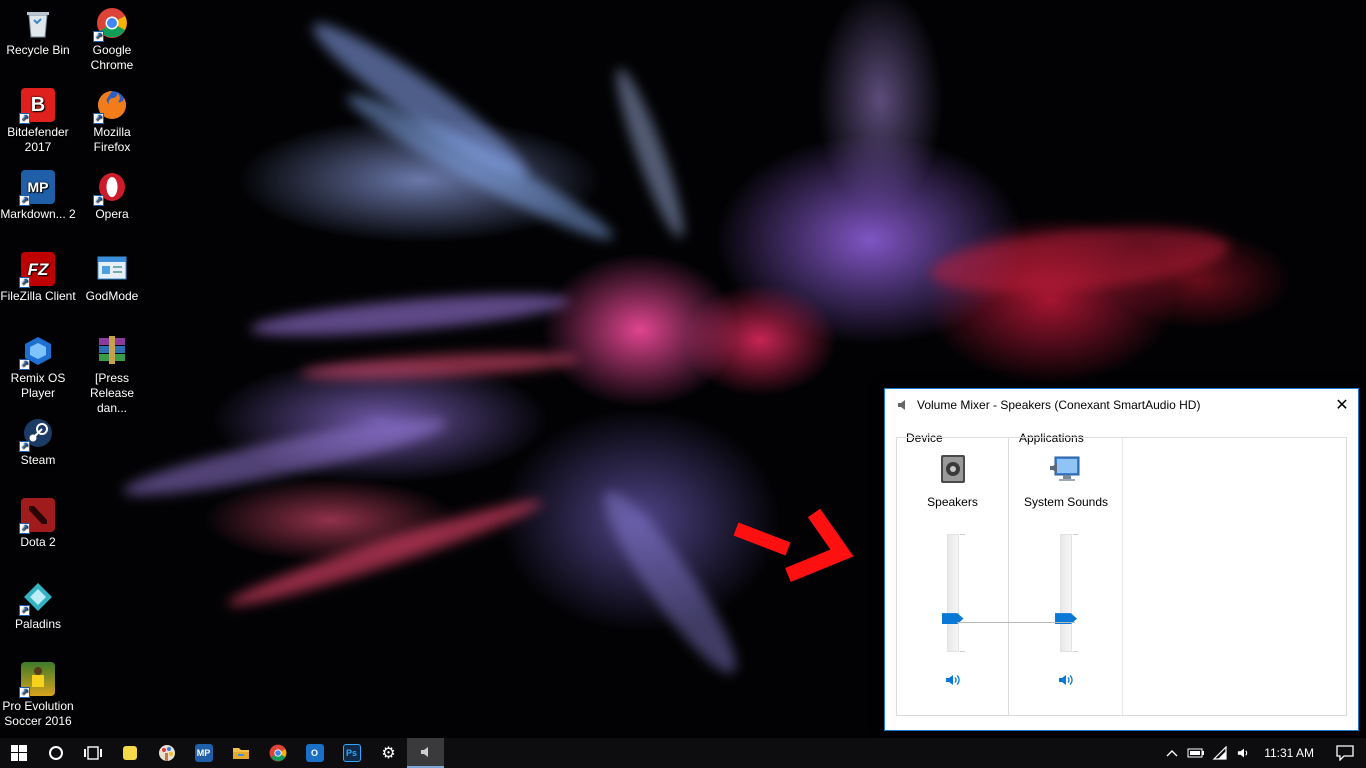 The width and height of the screenshot is (1366, 768). I want to click on battery-icon, so click(1196, 753).